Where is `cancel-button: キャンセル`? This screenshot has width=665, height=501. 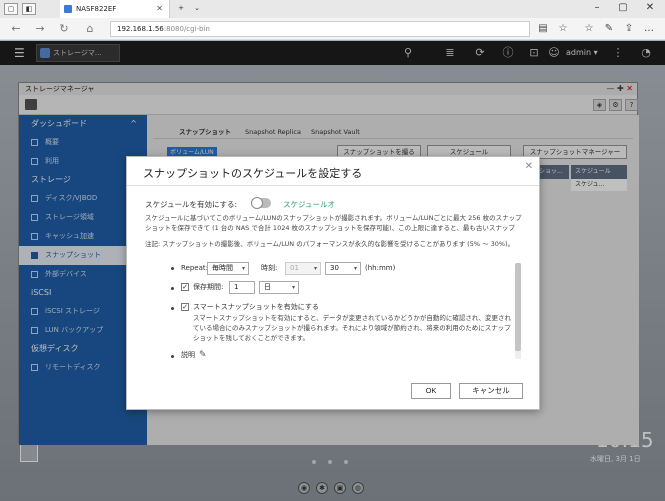
cancel-button: キャンセル is located at coordinates (491, 391).